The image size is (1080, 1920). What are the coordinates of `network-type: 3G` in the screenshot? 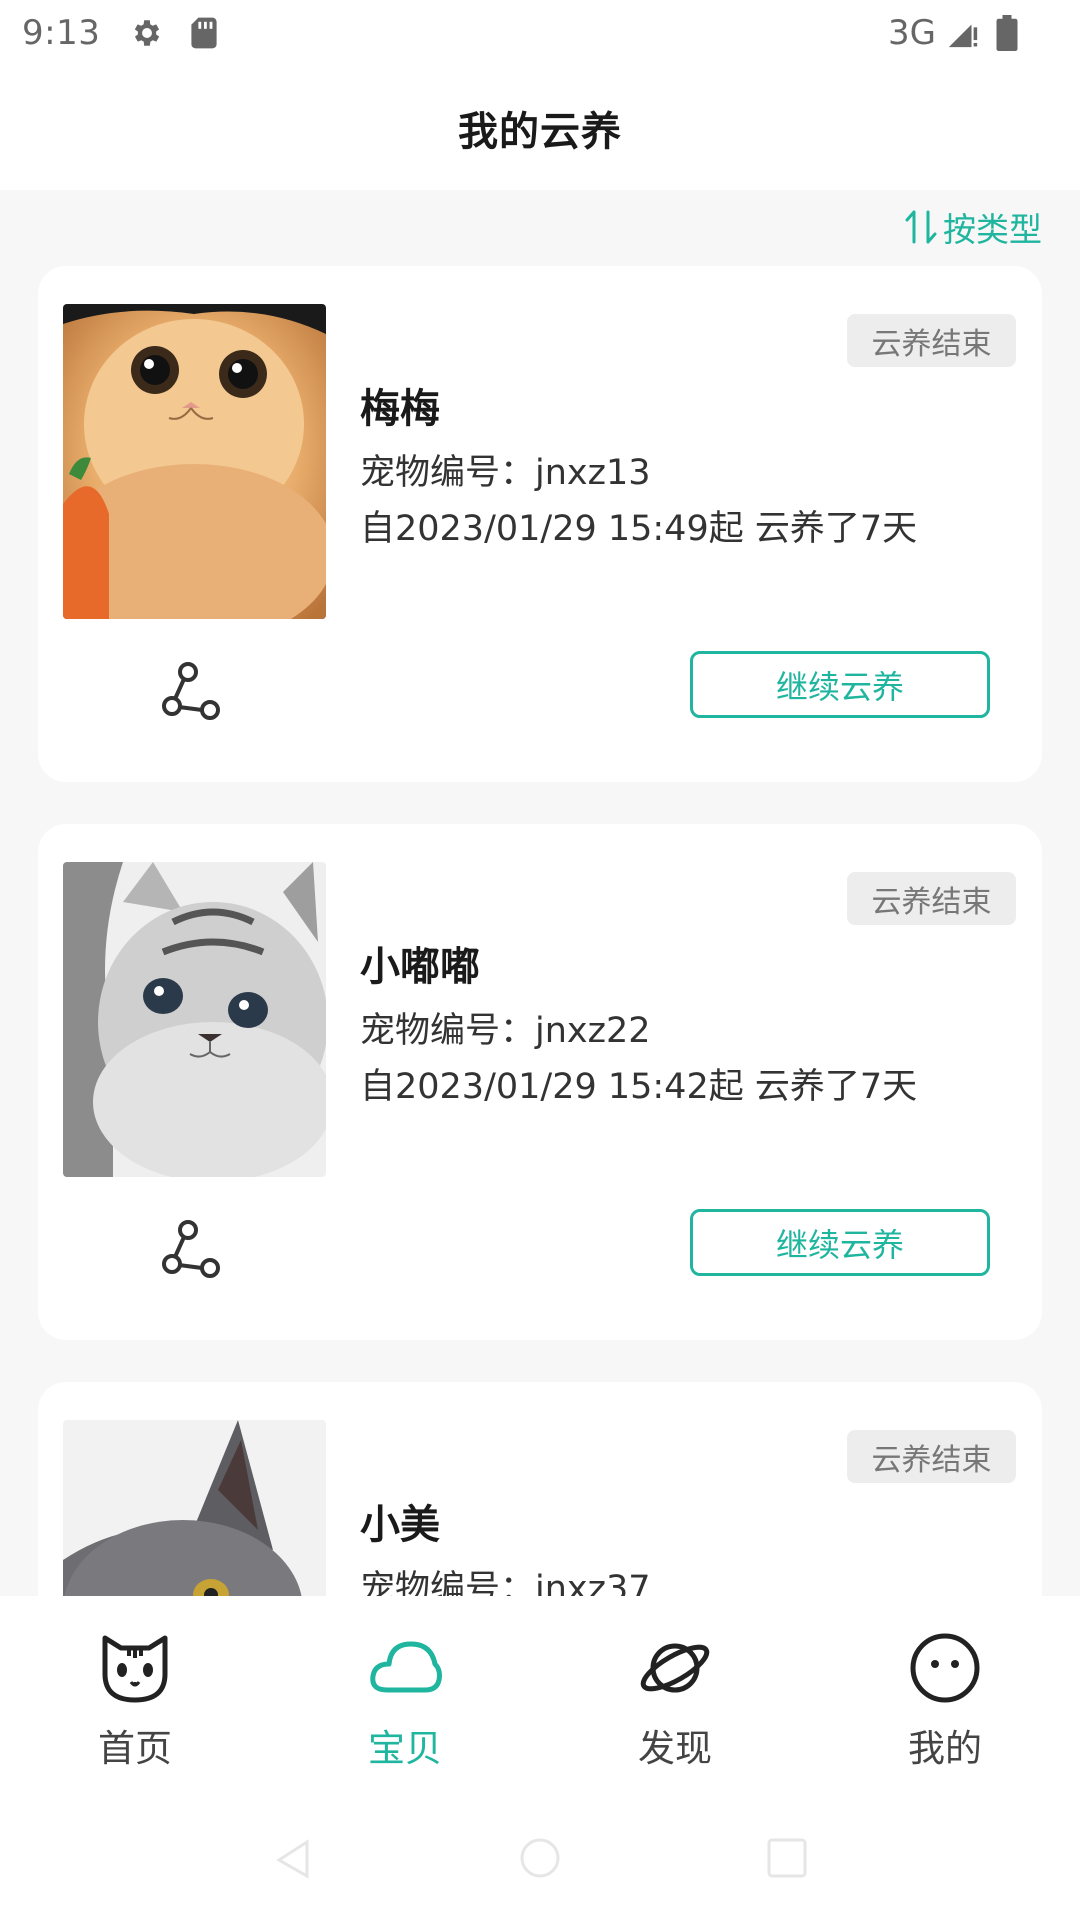 It's located at (912, 33).